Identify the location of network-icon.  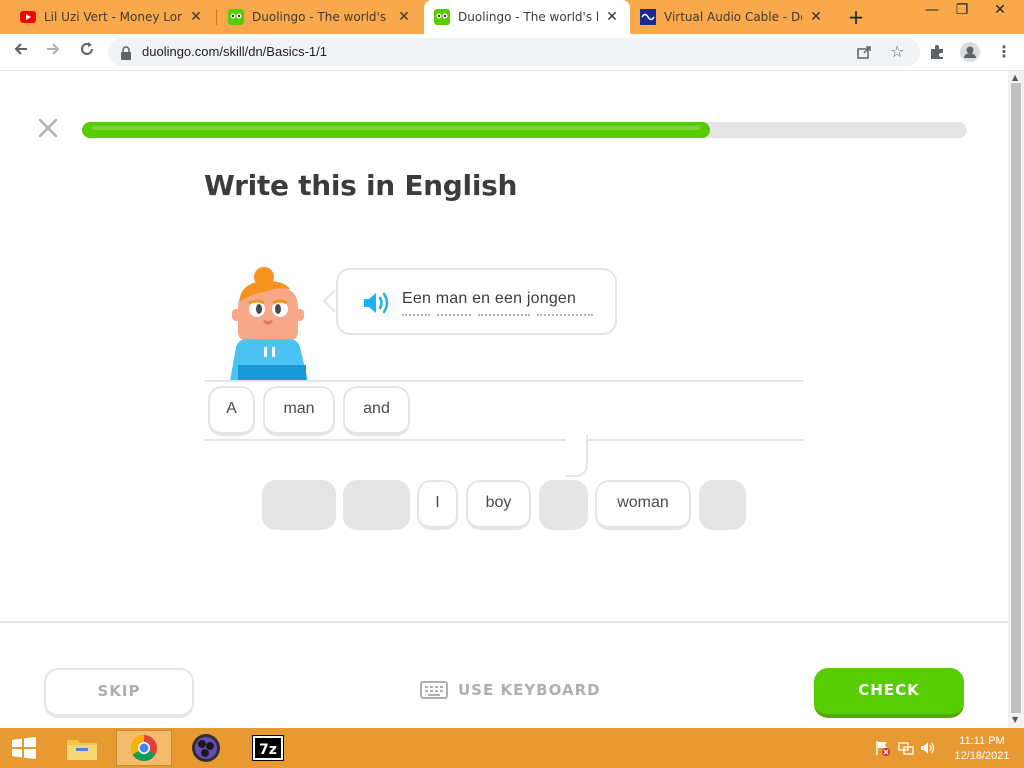
(906, 748).